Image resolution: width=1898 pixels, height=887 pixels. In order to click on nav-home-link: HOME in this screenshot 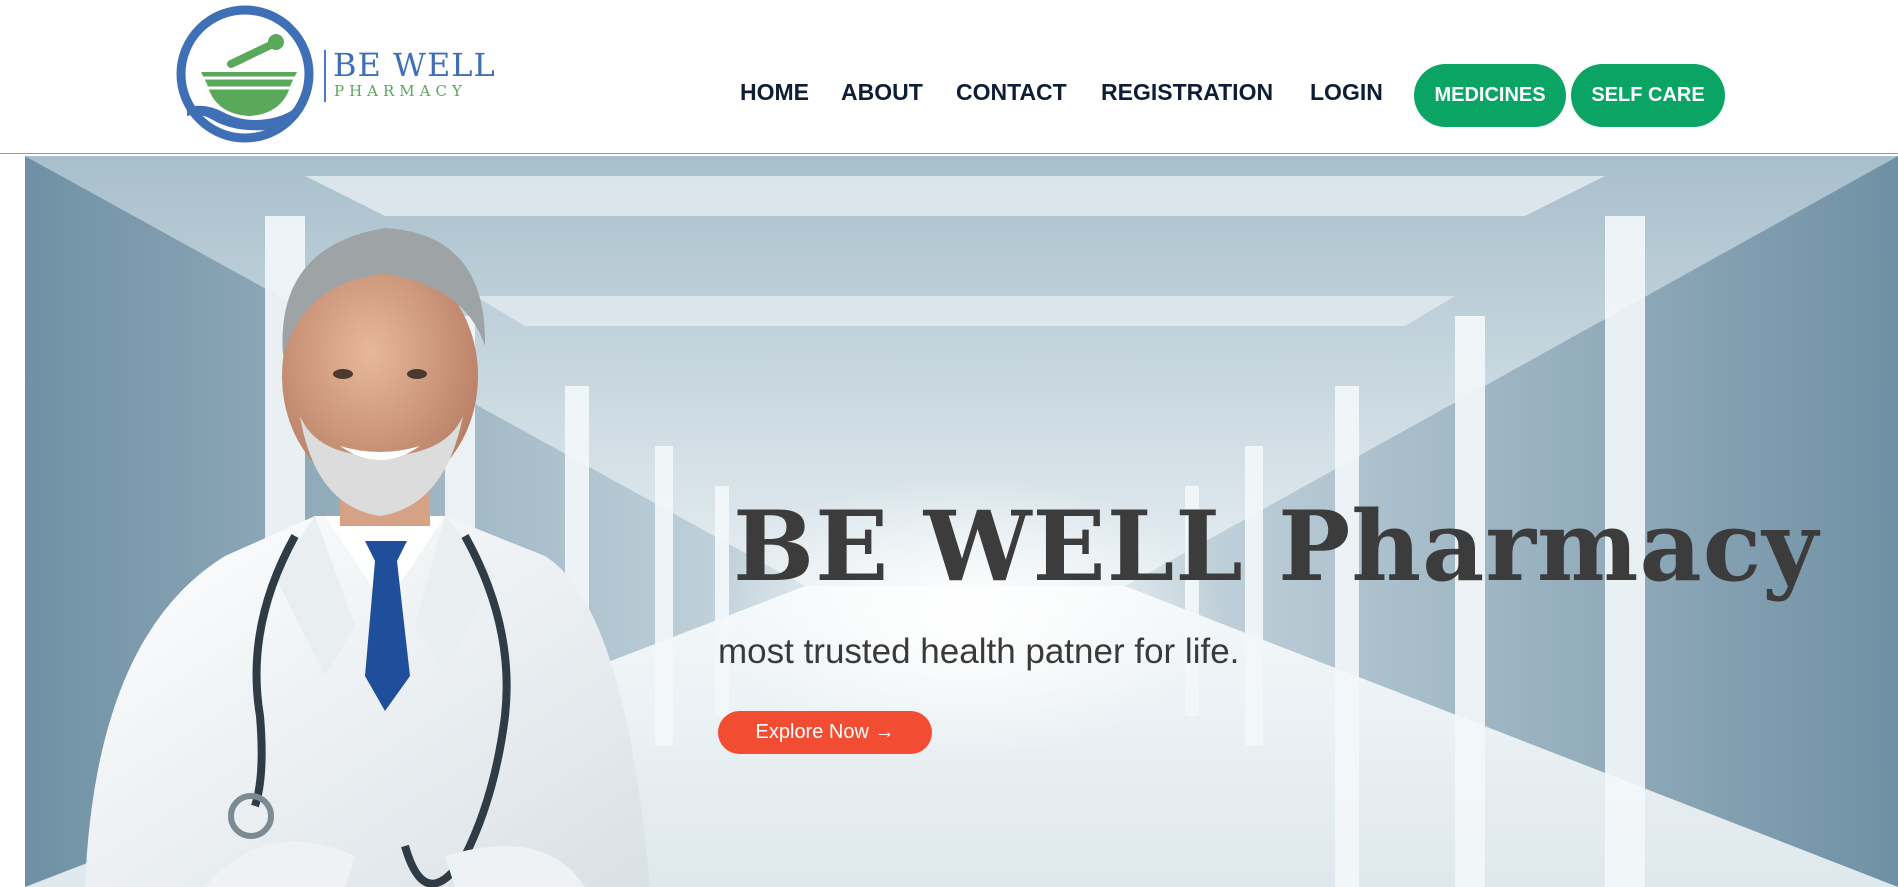, I will do `click(774, 94)`.